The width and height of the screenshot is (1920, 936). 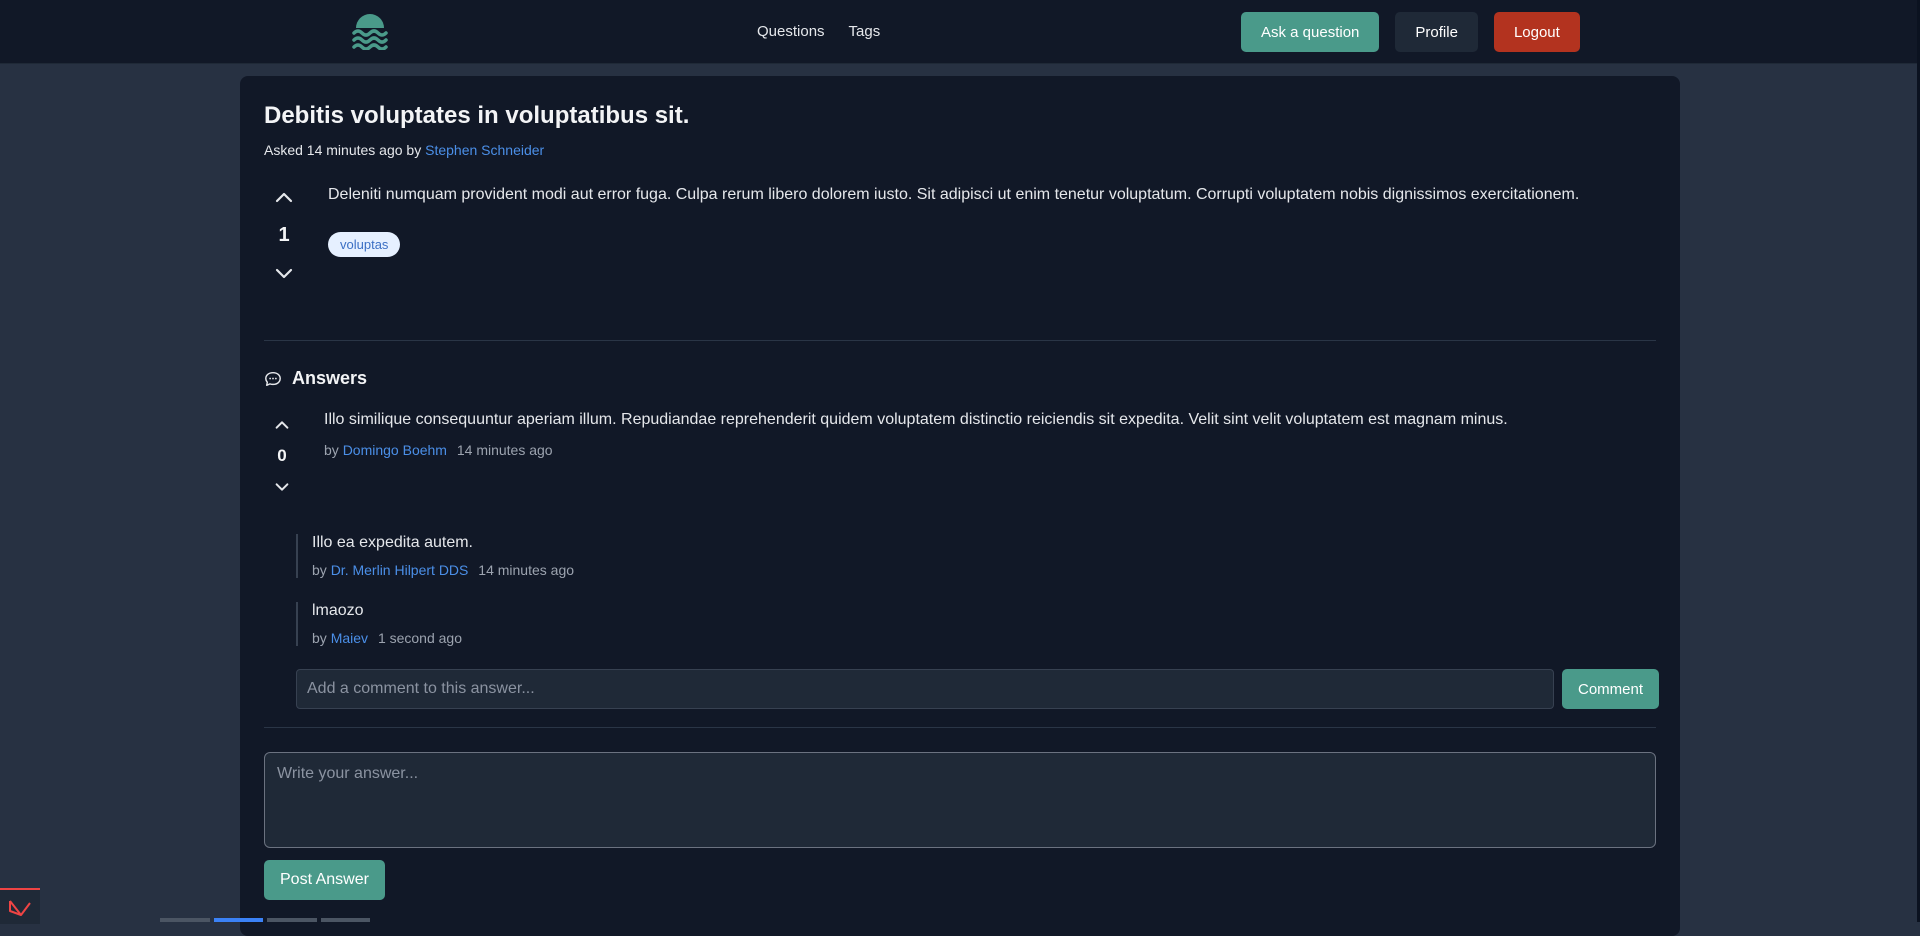 I want to click on nav-links: Questions Tags, so click(x=818, y=31).